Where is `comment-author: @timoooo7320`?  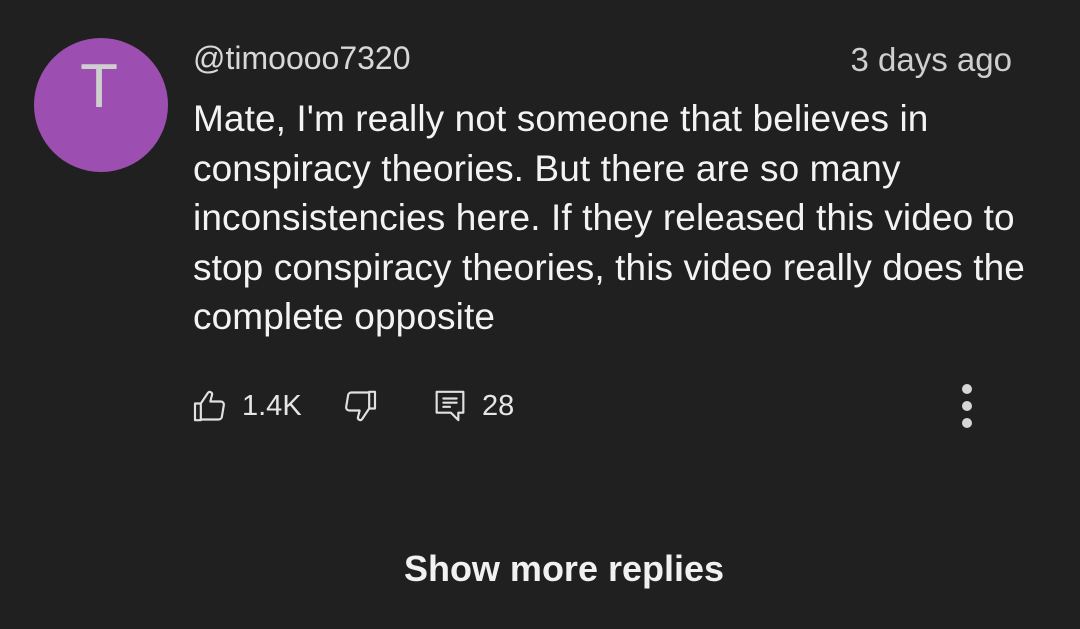 comment-author: @timoooo7320 is located at coordinates (302, 58).